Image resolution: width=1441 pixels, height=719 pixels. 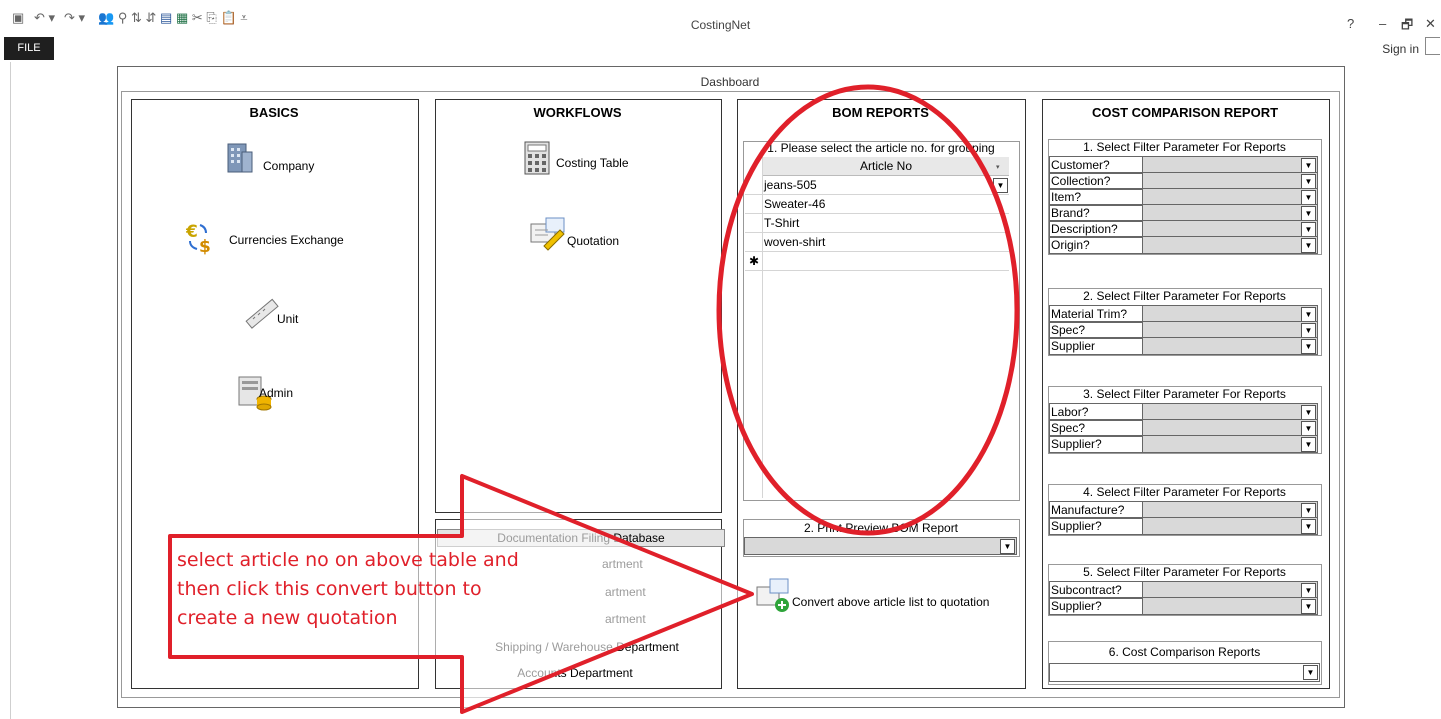 What do you see at coordinates (772, 595) in the screenshot?
I see `add-quotation-icon` at bounding box center [772, 595].